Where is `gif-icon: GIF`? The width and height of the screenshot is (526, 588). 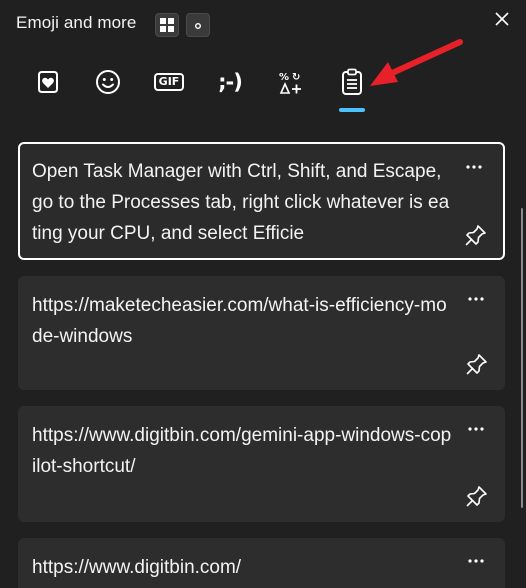 gif-icon: GIF is located at coordinates (169, 82).